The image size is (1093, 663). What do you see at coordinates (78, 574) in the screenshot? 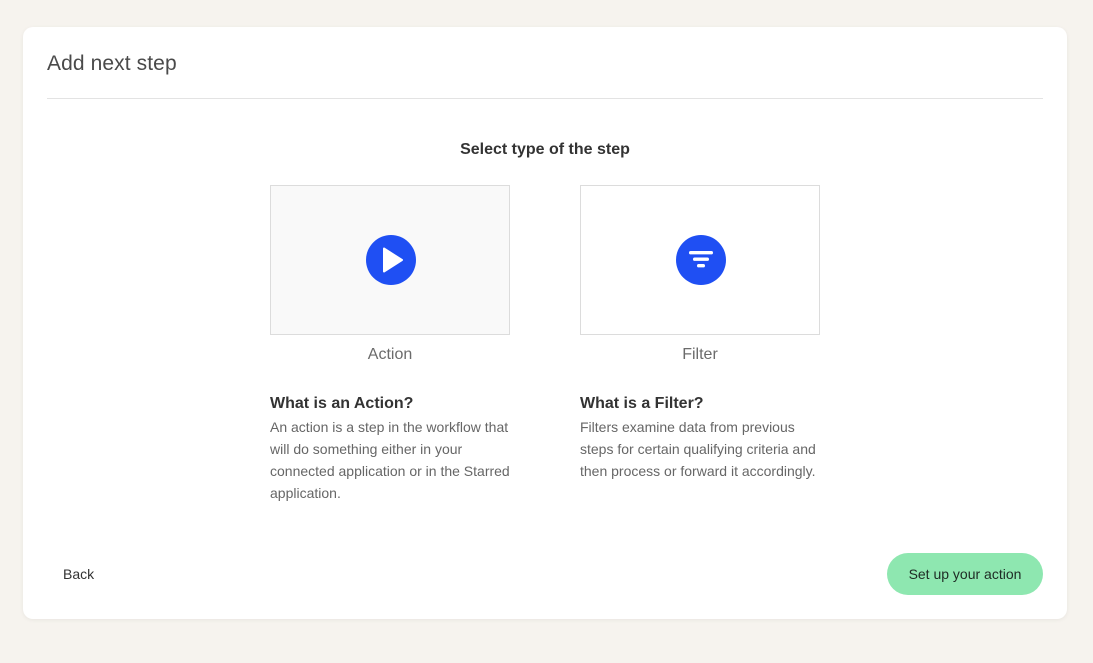
I see `back-button: Back` at bounding box center [78, 574].